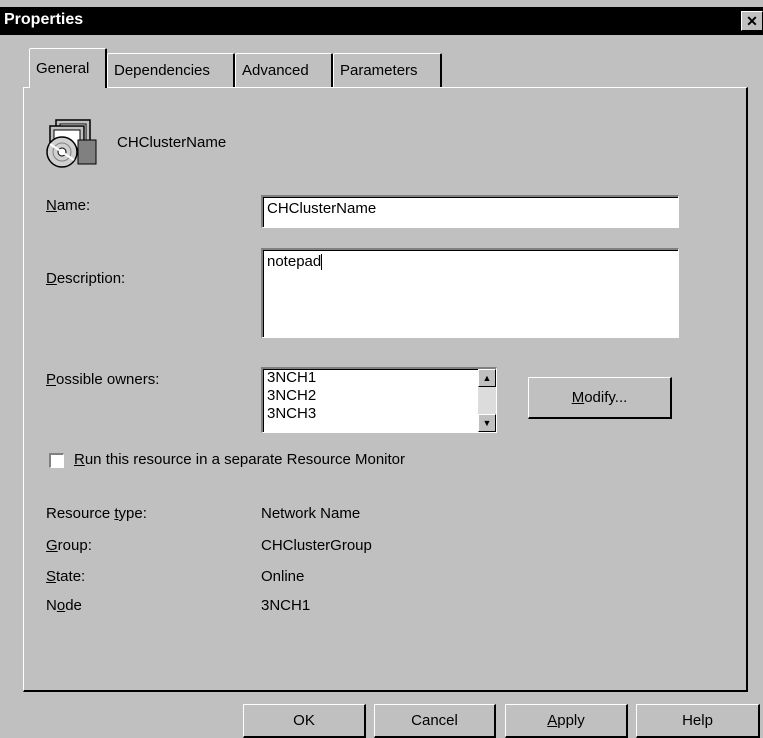  I want to click on scroll-down-button: ▼, so click(487, 423).